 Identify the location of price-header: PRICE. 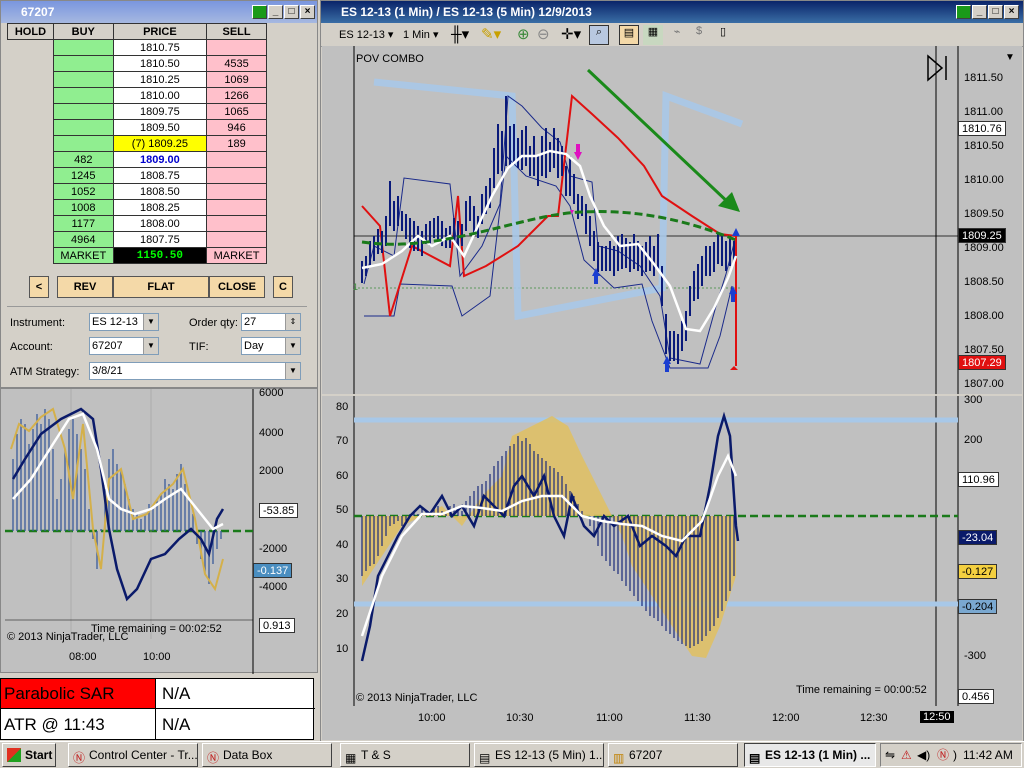
(160, 31).